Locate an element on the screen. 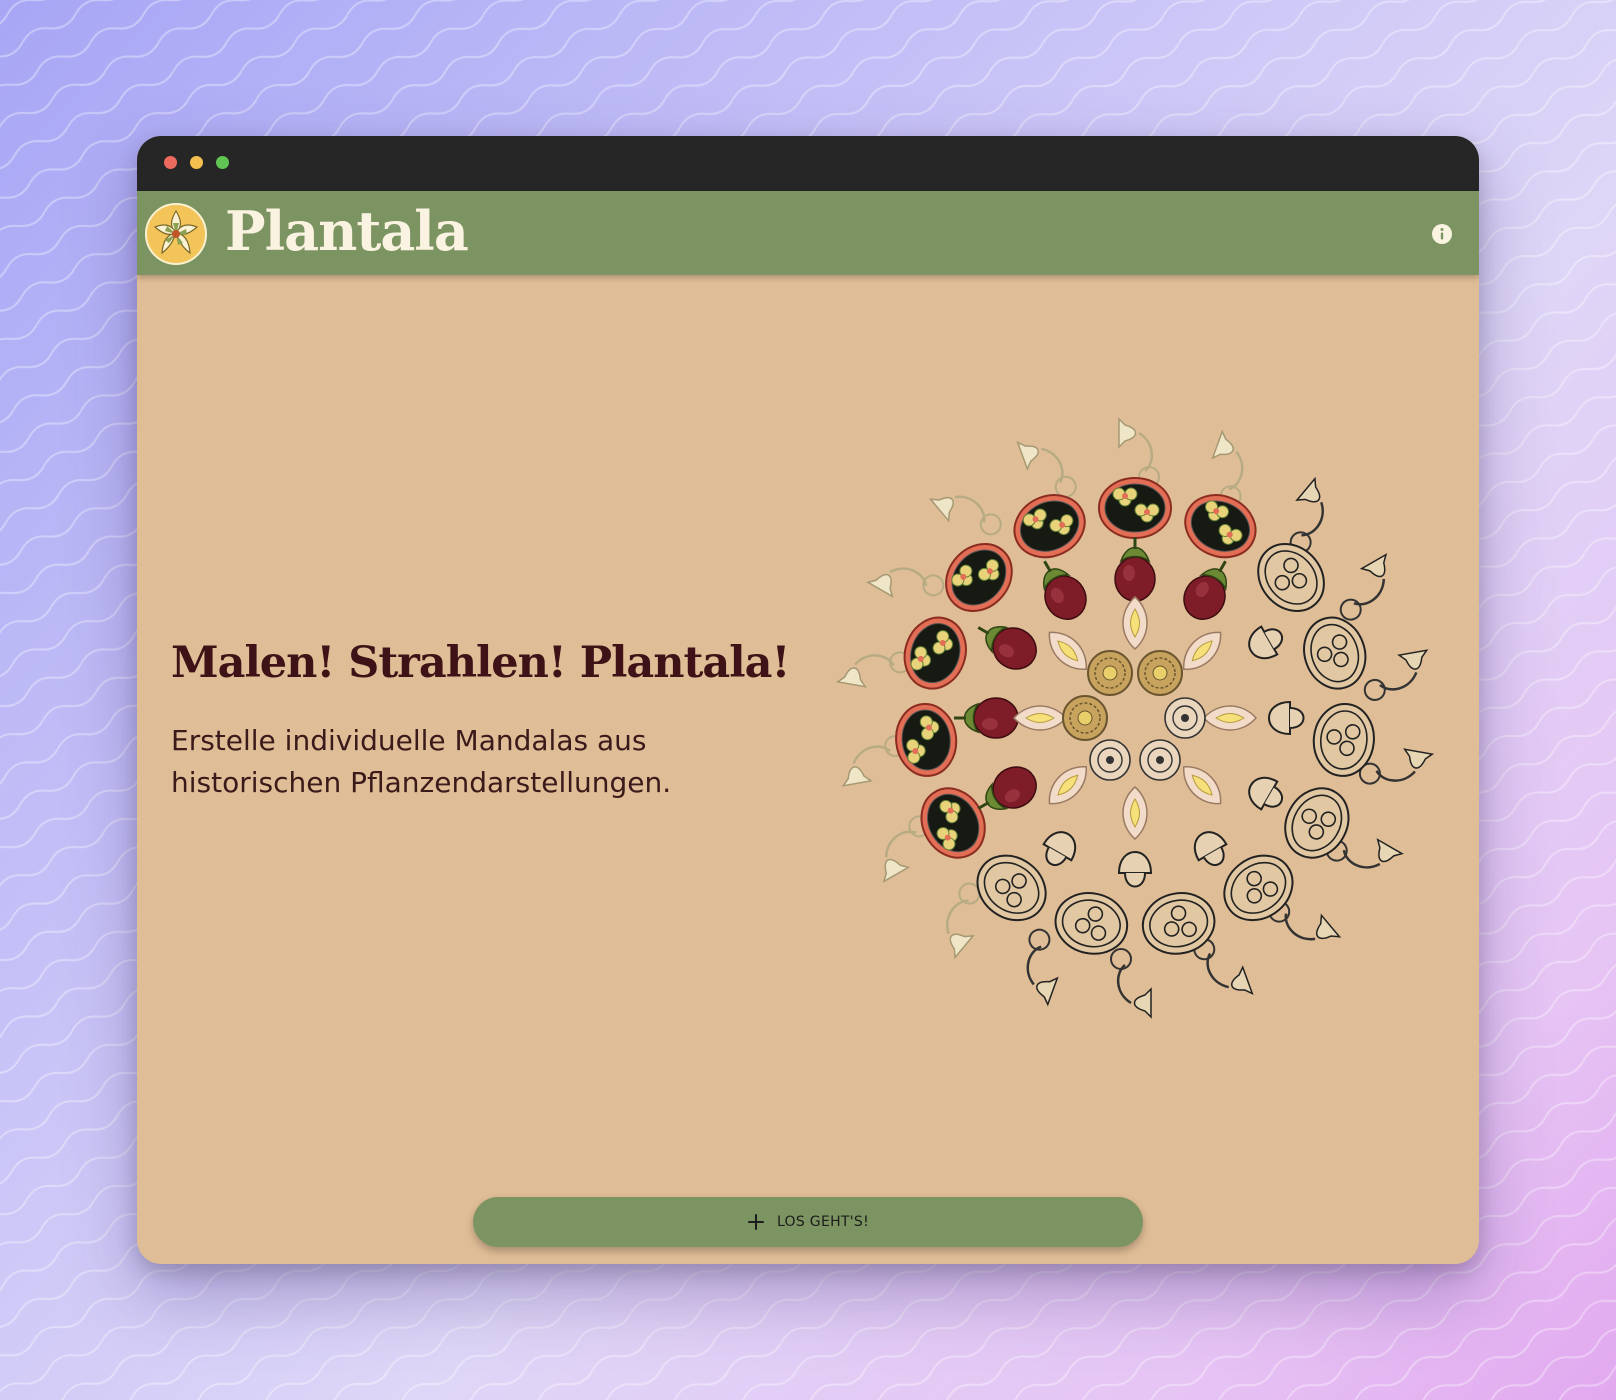 This screenshot has width=1616, height=1400. app-name: Plantala is located at coordinates (347, 231).